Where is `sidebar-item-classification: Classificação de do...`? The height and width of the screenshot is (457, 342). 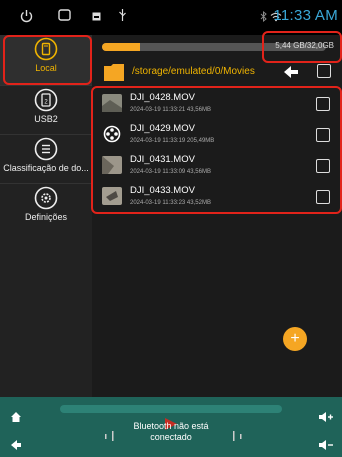 sidebar-item-classification: Classificação de do... is located at coordinates (46, 159).